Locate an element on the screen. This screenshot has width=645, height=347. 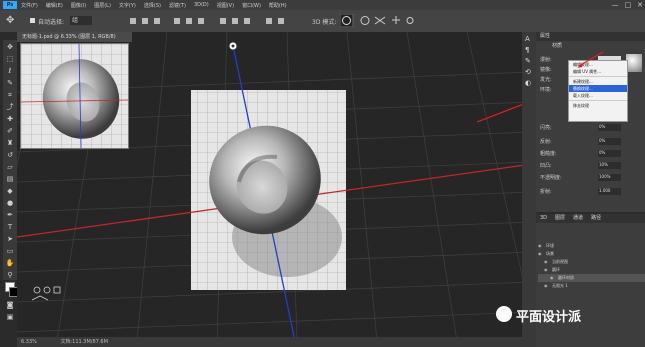
eraser-tool-icon: ▱ is located at coordinates (10, 167).